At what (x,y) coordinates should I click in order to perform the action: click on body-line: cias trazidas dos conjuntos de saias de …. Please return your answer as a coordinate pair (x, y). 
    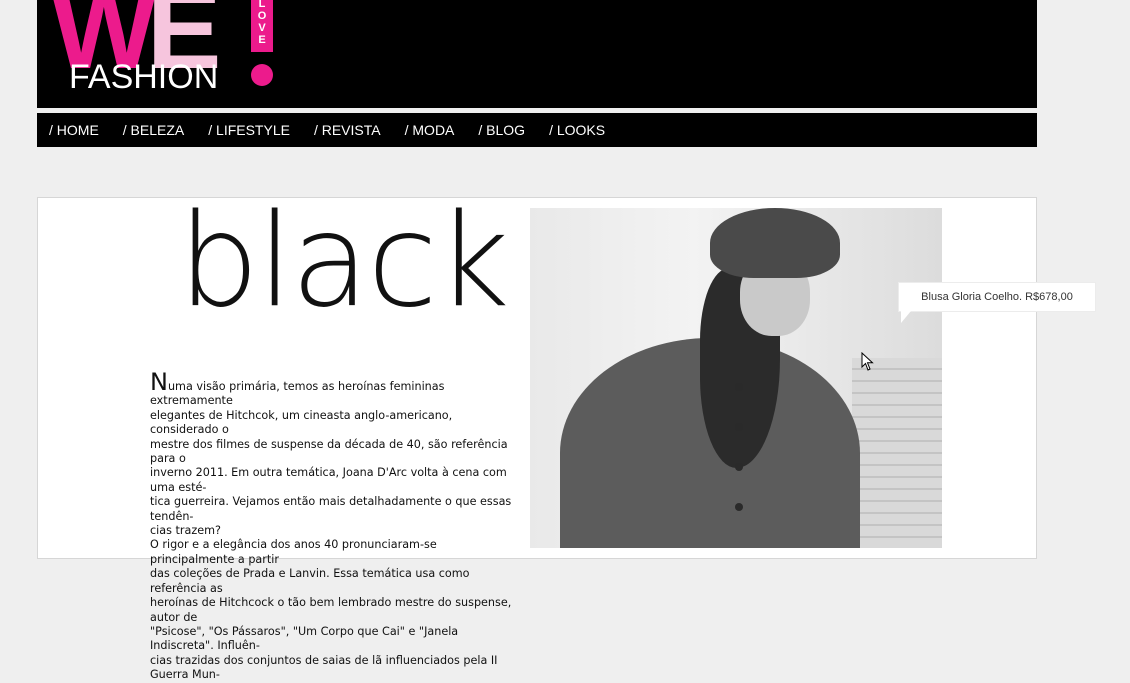
    Looking at the image, I should click on (324, 667).